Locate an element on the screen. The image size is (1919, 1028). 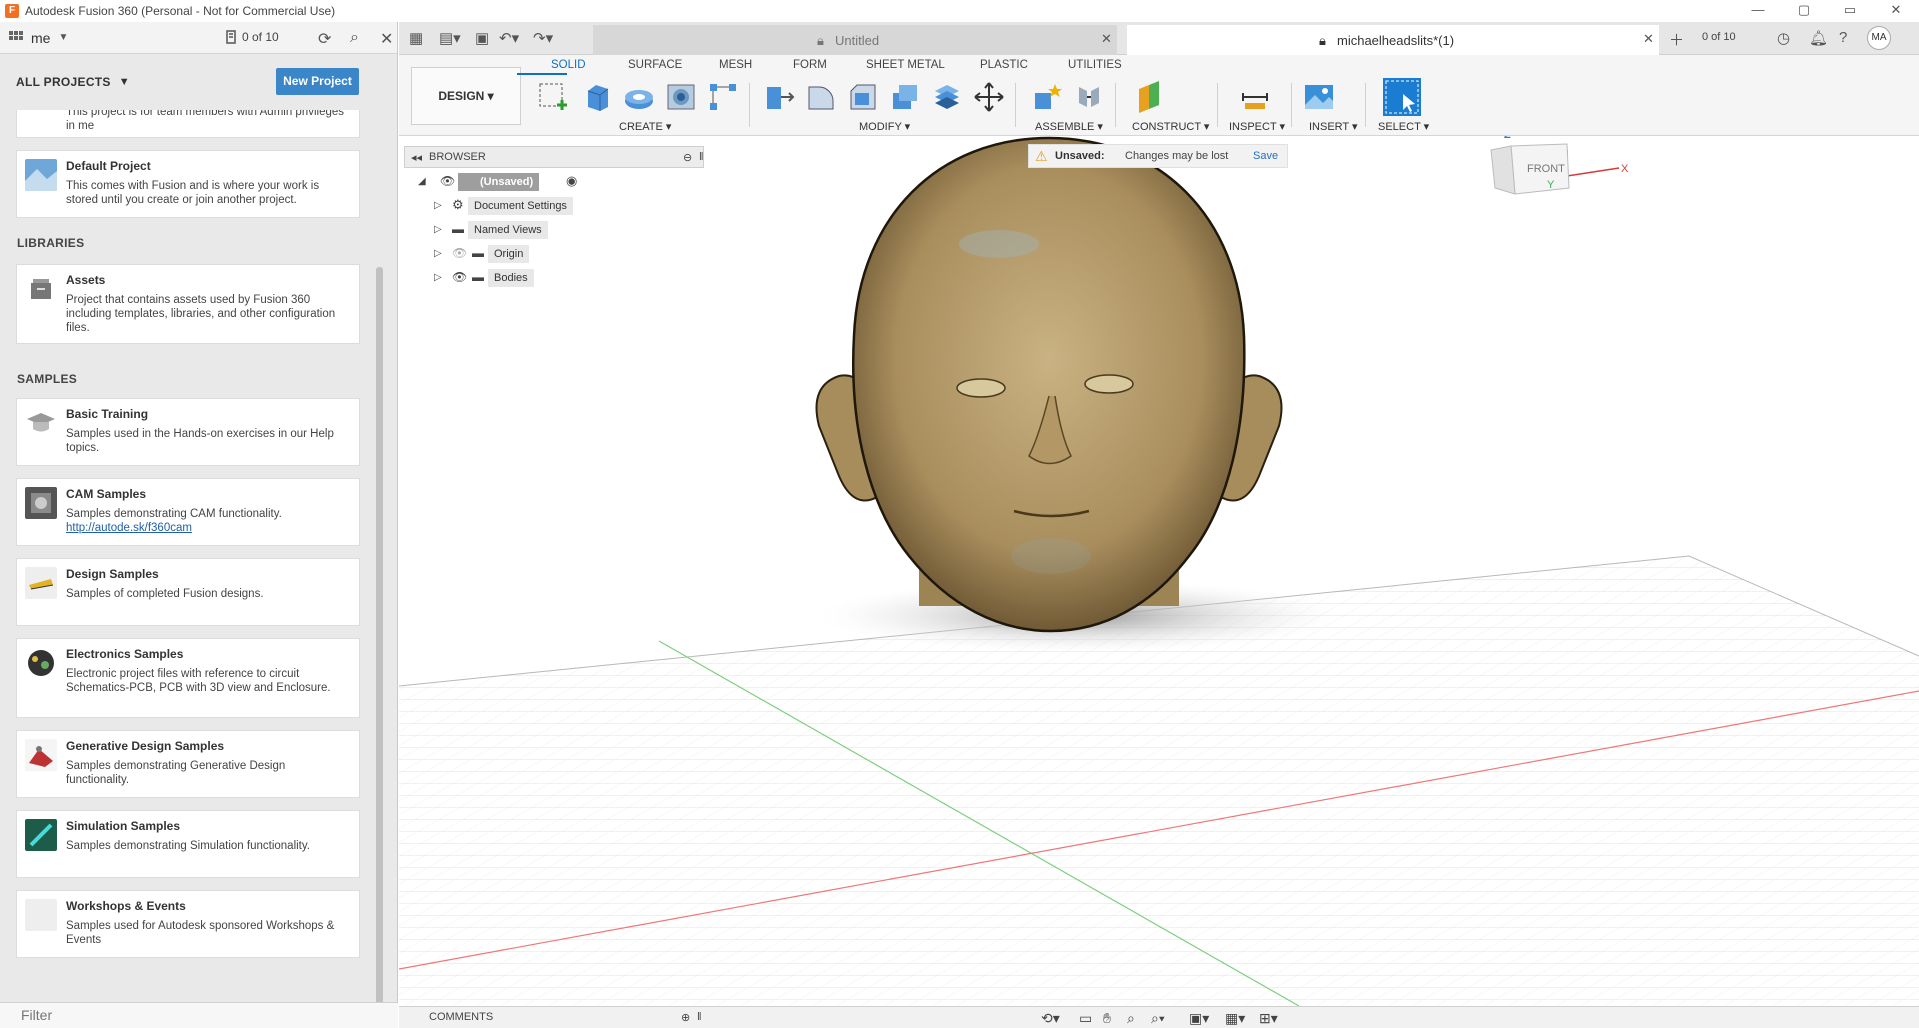
close-icon: ✕ is located at coordinates (386, 39).